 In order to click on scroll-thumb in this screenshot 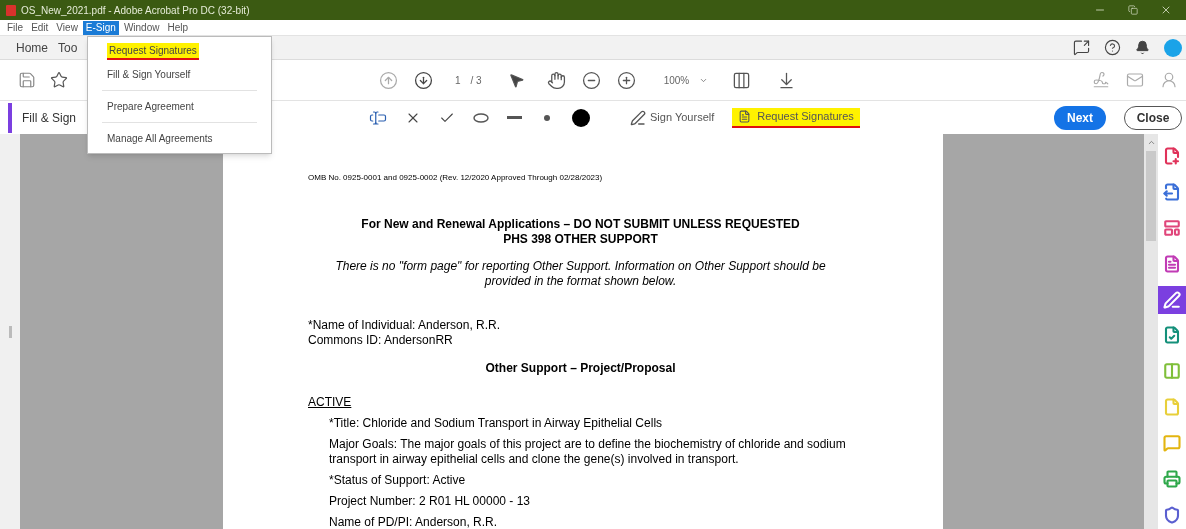, I will do `click(1151, 196)`.